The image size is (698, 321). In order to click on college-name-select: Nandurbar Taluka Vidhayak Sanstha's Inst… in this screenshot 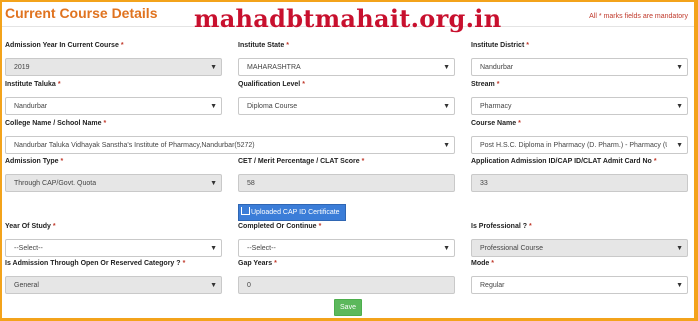, I will do `click(230, 145)`.